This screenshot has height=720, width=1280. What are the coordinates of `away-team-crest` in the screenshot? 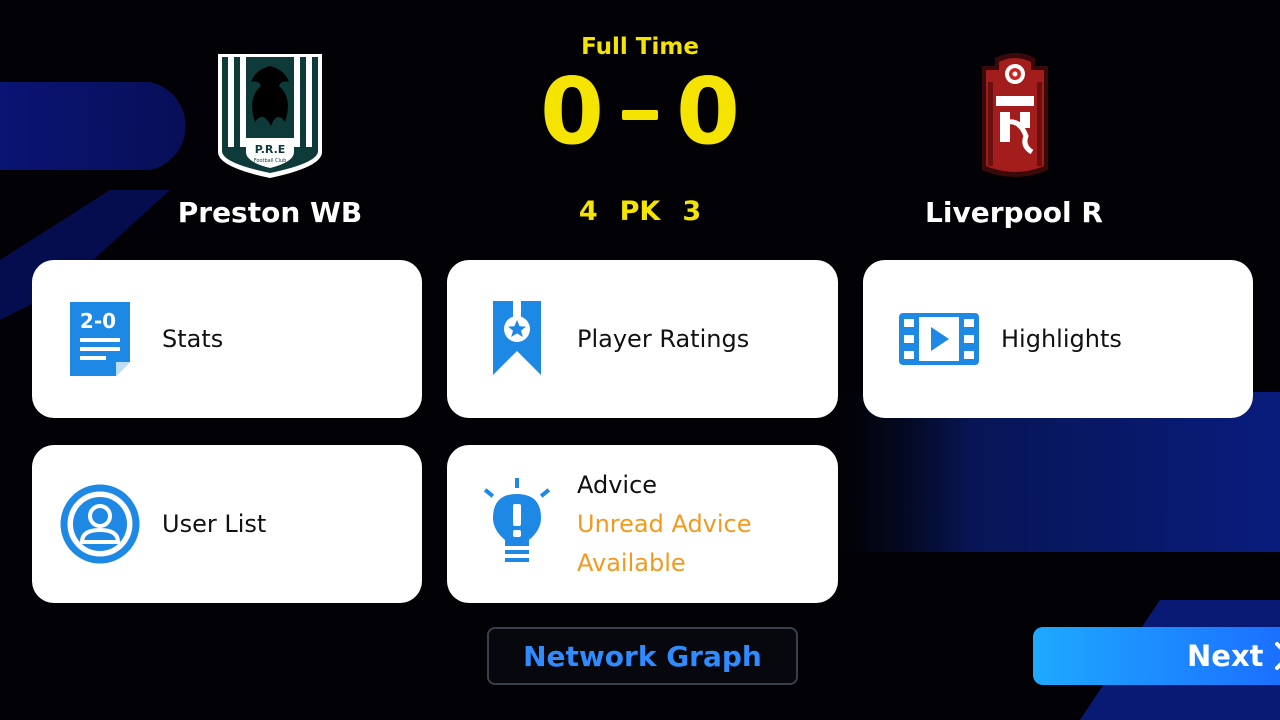 It's located at (1015, 119).